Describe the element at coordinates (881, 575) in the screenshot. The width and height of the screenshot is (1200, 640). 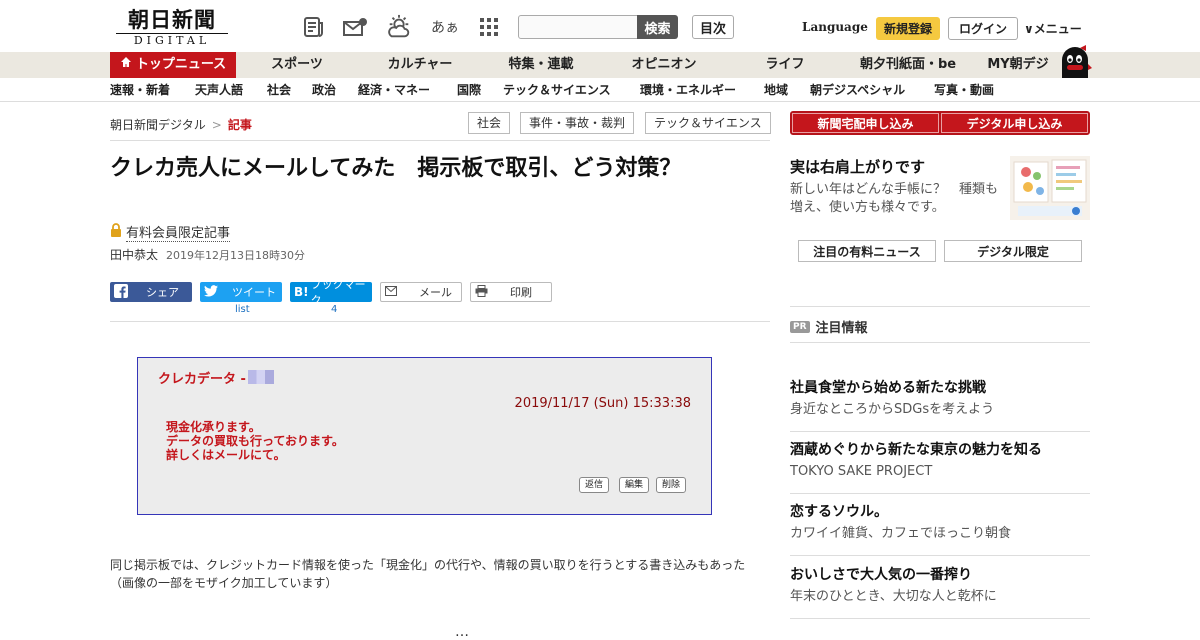
I see `pr-item-title: おいしさで大人気の一番搾り` at that location.